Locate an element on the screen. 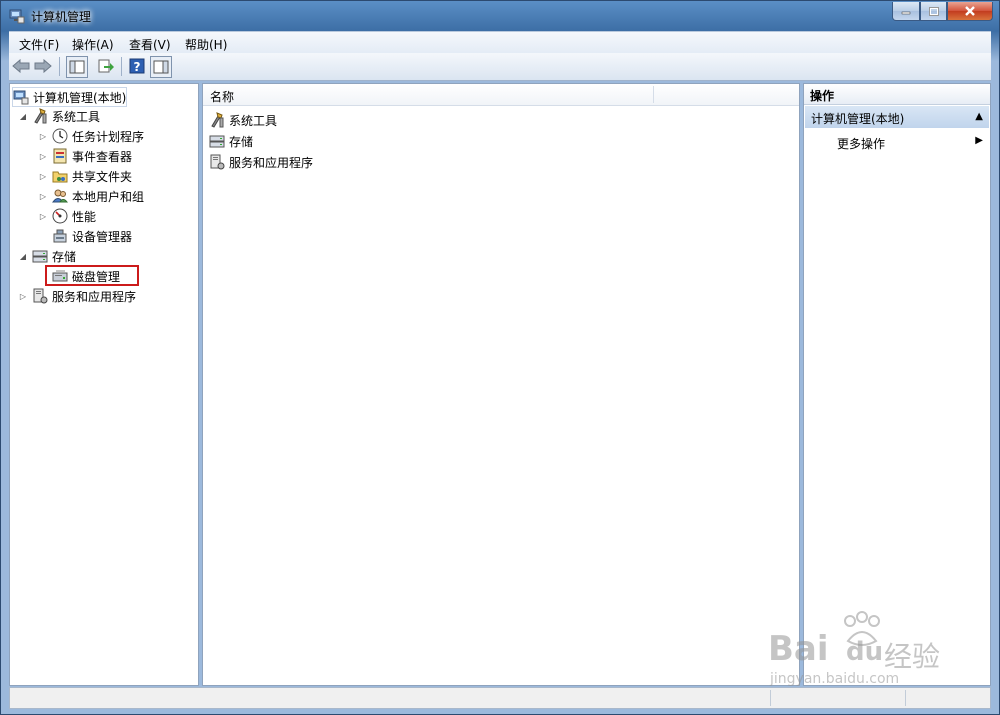 This screenshot has height=715, width=1000. submenu-arrow-icon: ▶ is located at coordinates (979, 140).